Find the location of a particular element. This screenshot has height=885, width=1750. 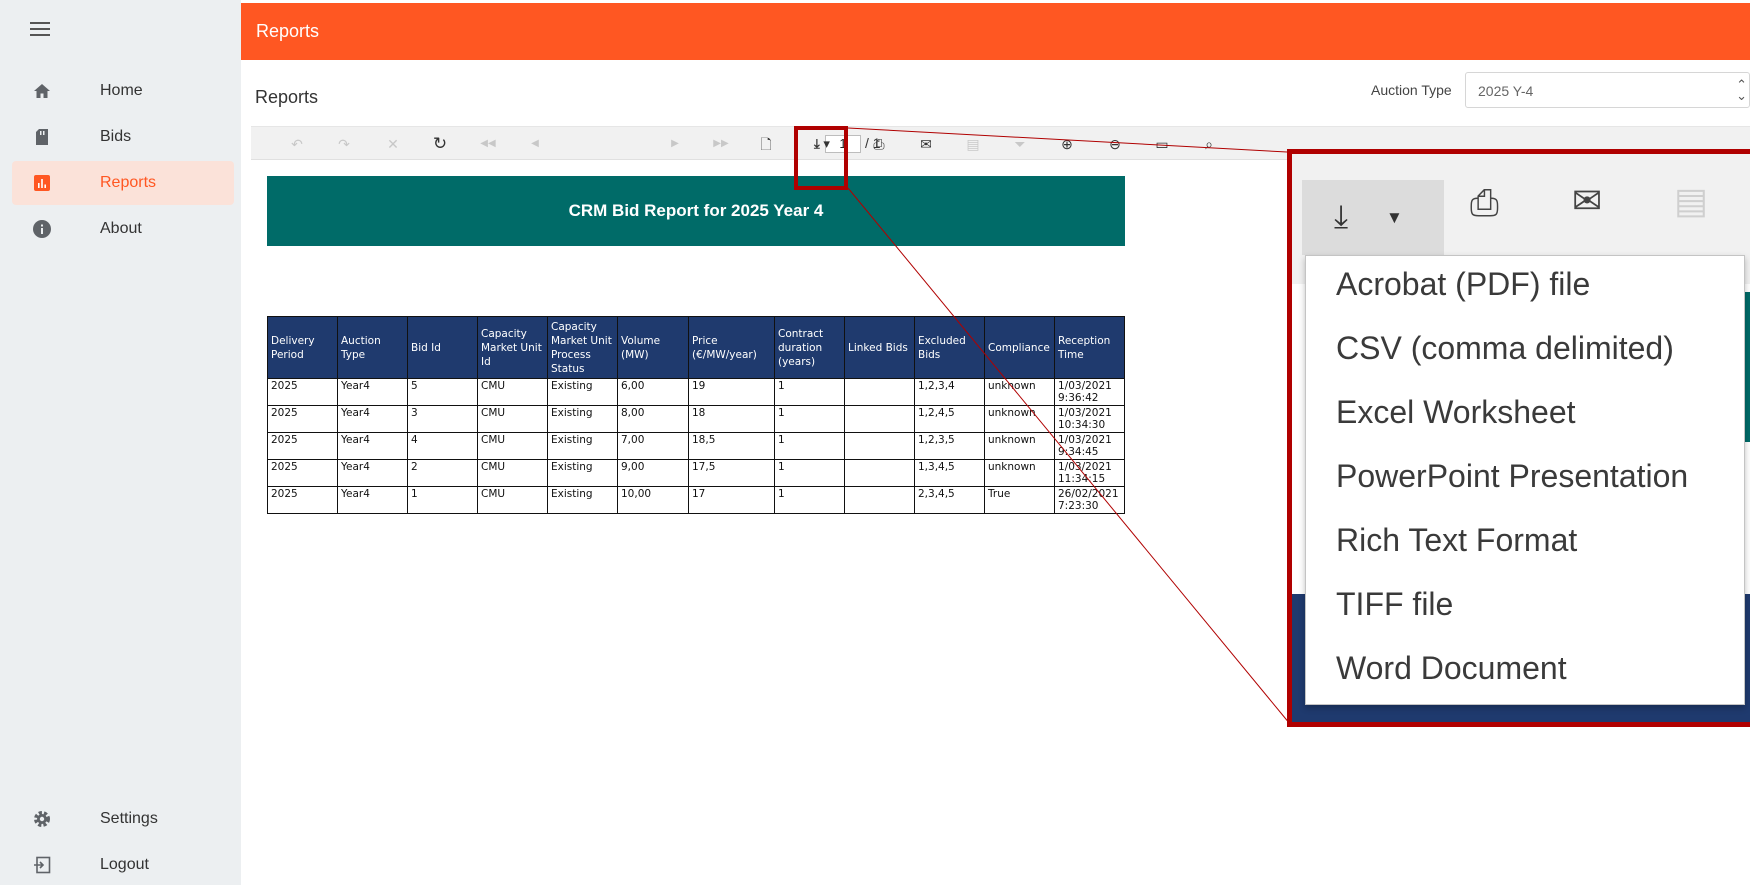

report-title-banner: CRM Bid Report for 2025 Year 4 is located at coordinates (696, 211).